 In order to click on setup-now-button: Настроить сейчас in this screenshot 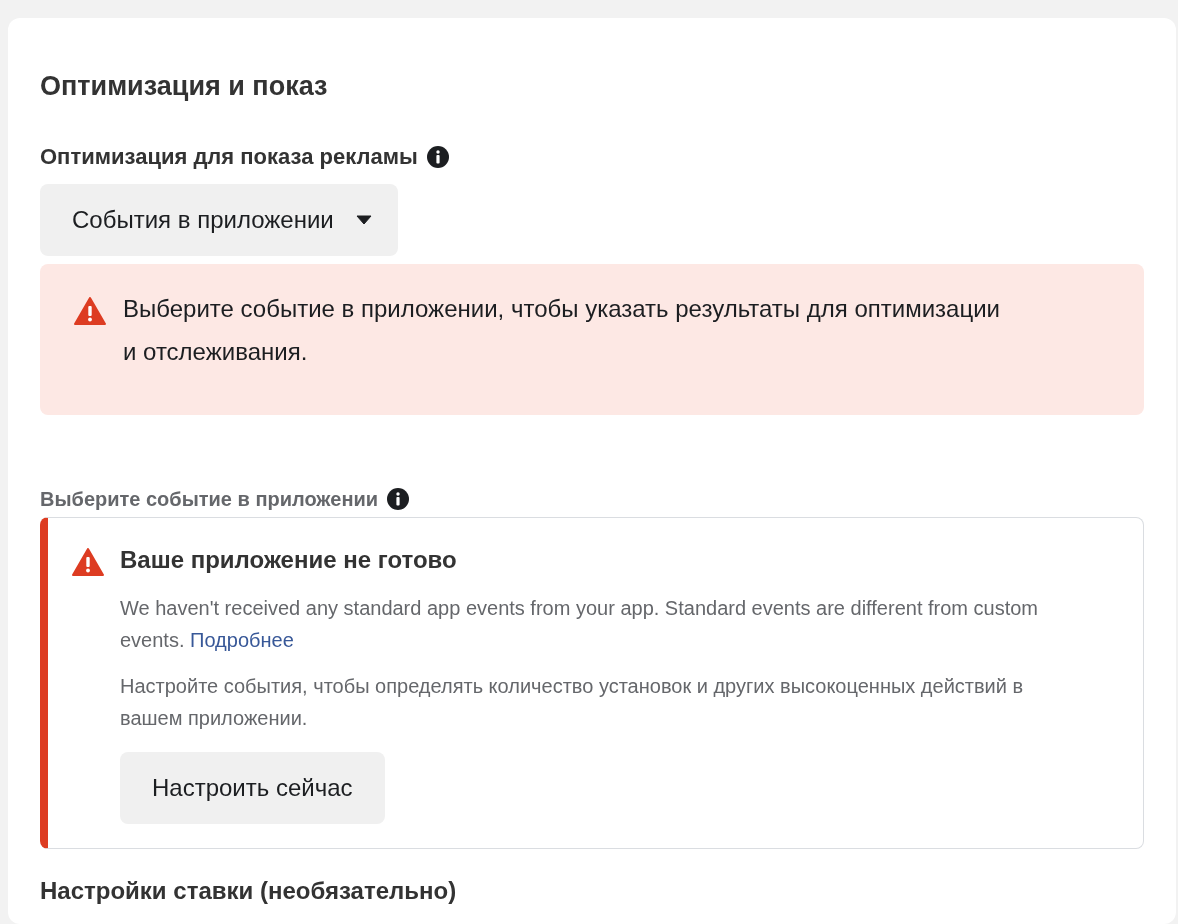, I will do `click(252, 788)`.